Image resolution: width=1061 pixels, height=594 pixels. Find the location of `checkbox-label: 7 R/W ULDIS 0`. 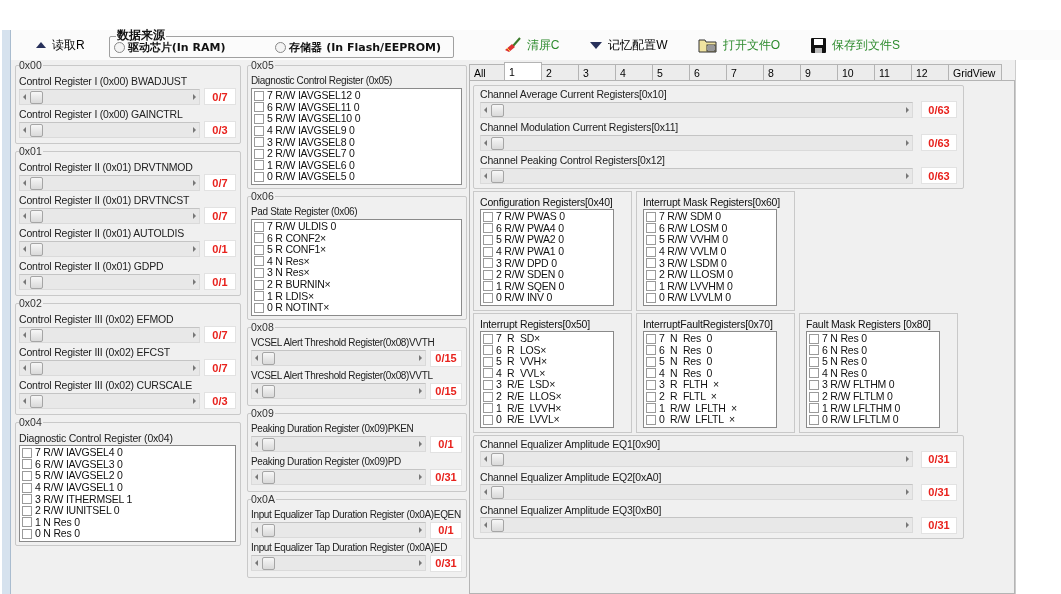

checkbox-label: 7 R/W ULDIS 0 is located at coordinates (302, 227).